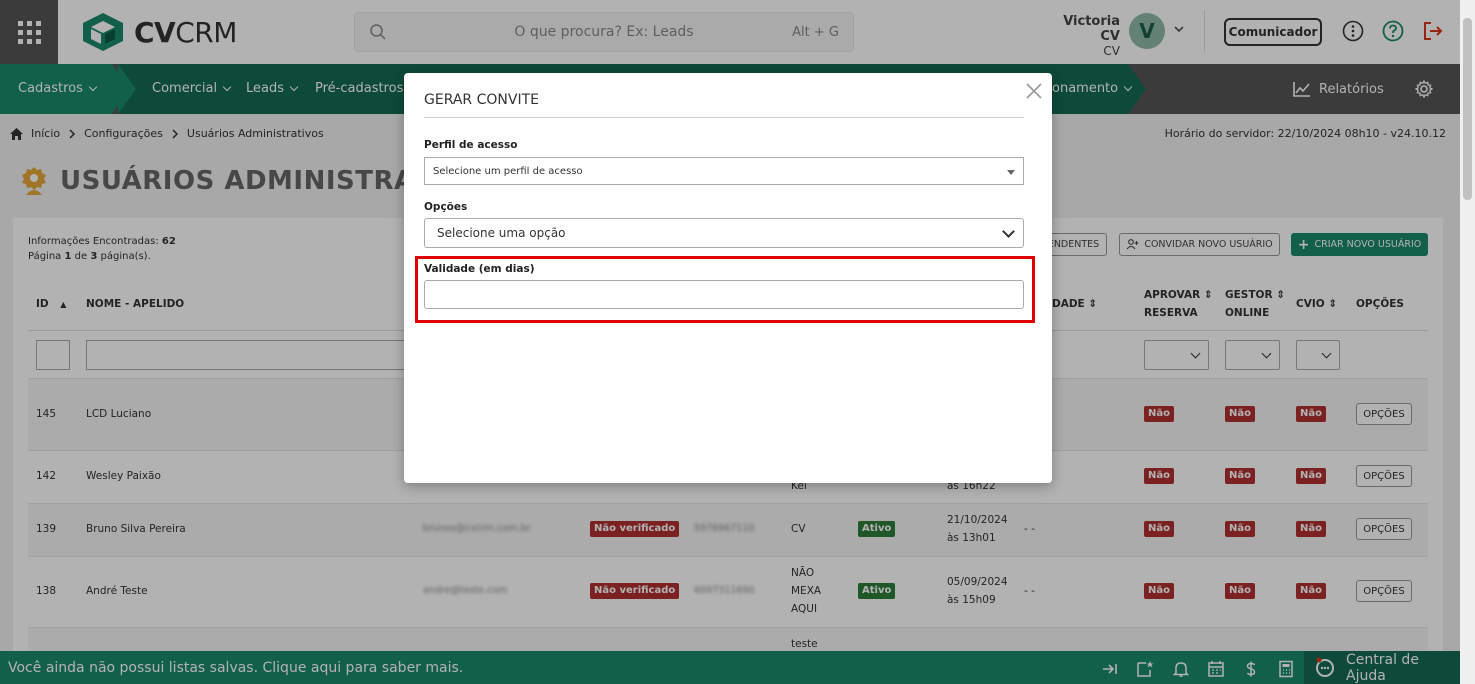  What do you see at coordinates (724, 117) in the screenshot?
I see `modal-divider` at bounding box center [724, 117].